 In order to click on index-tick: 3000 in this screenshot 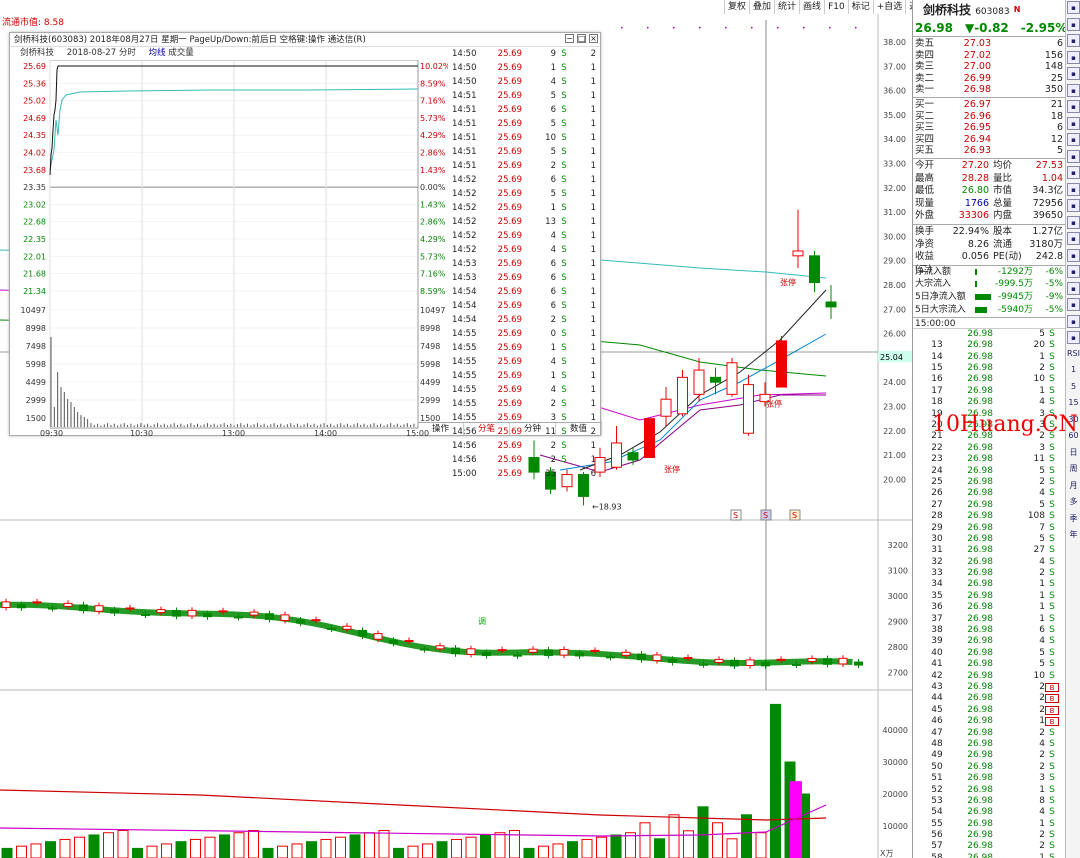, I will do `click(898, 596)`.